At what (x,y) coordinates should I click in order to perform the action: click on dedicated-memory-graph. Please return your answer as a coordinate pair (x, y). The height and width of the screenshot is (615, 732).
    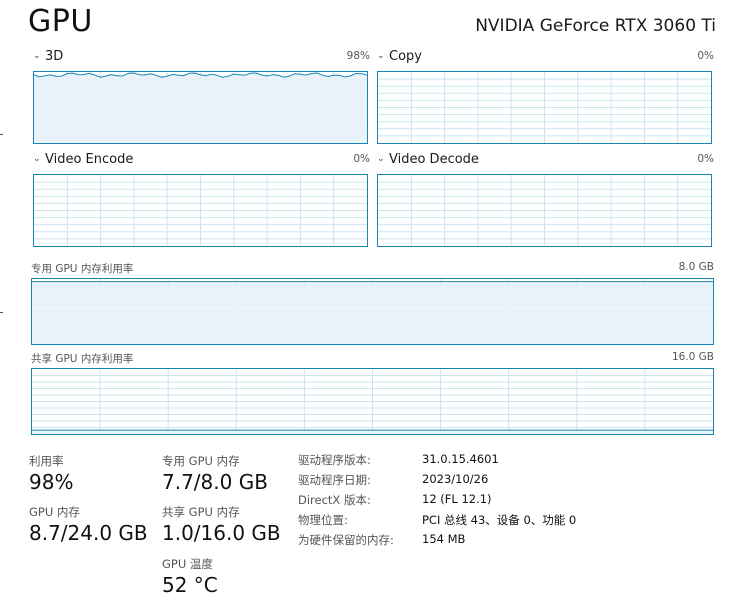
    Looking at the image, I should click on (372, 311).